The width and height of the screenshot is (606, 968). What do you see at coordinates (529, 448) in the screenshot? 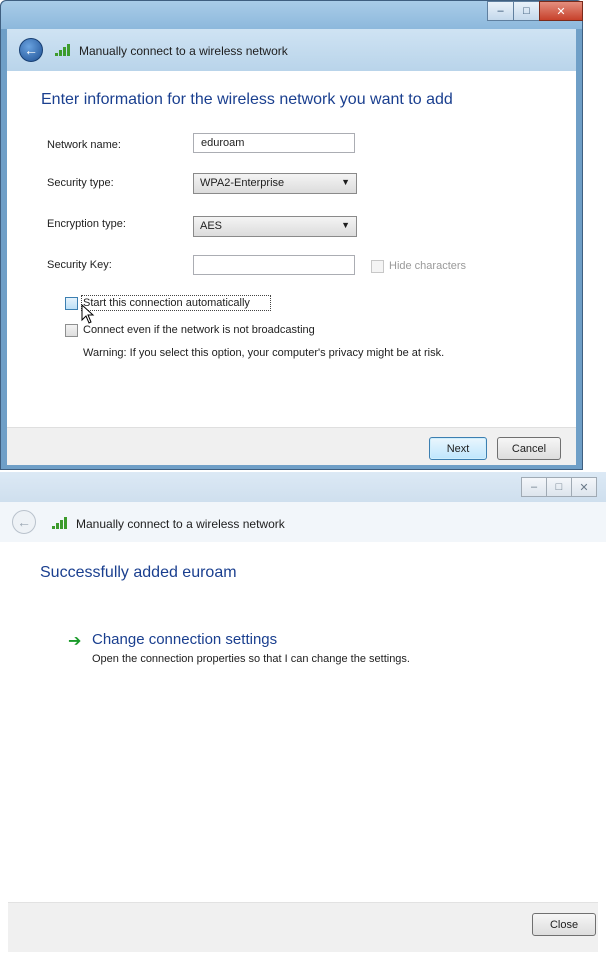
I see `cancel-button: Cancel` at bounding box center [529, 448].